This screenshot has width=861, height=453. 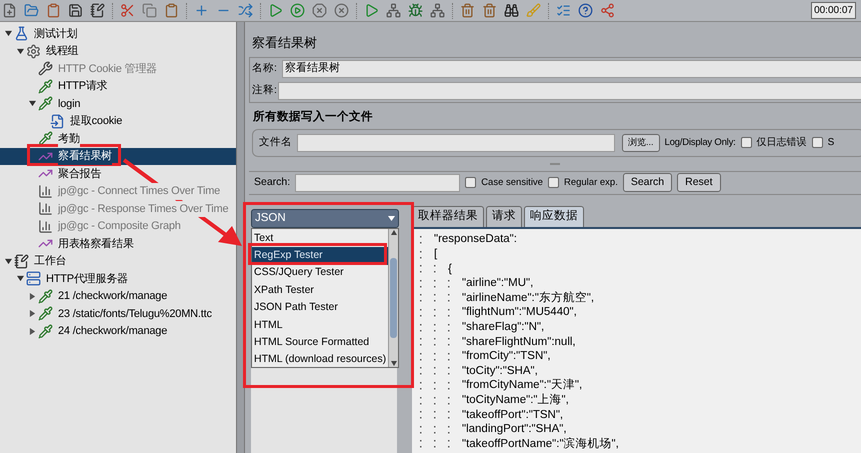 What do you see at coordinates (607, 10) in the screenshot?
I see `share-icon` at bounding box center [607, 10].